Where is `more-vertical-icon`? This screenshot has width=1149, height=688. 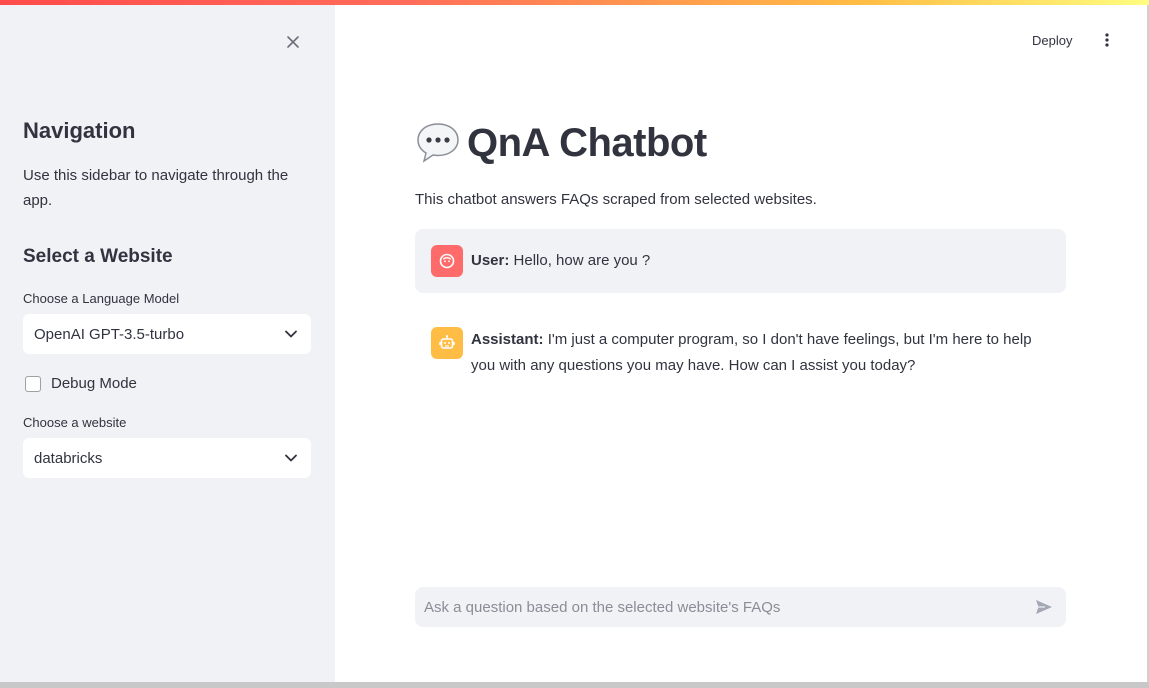
more-vertical-icon is located at coordinates (1107, 40).